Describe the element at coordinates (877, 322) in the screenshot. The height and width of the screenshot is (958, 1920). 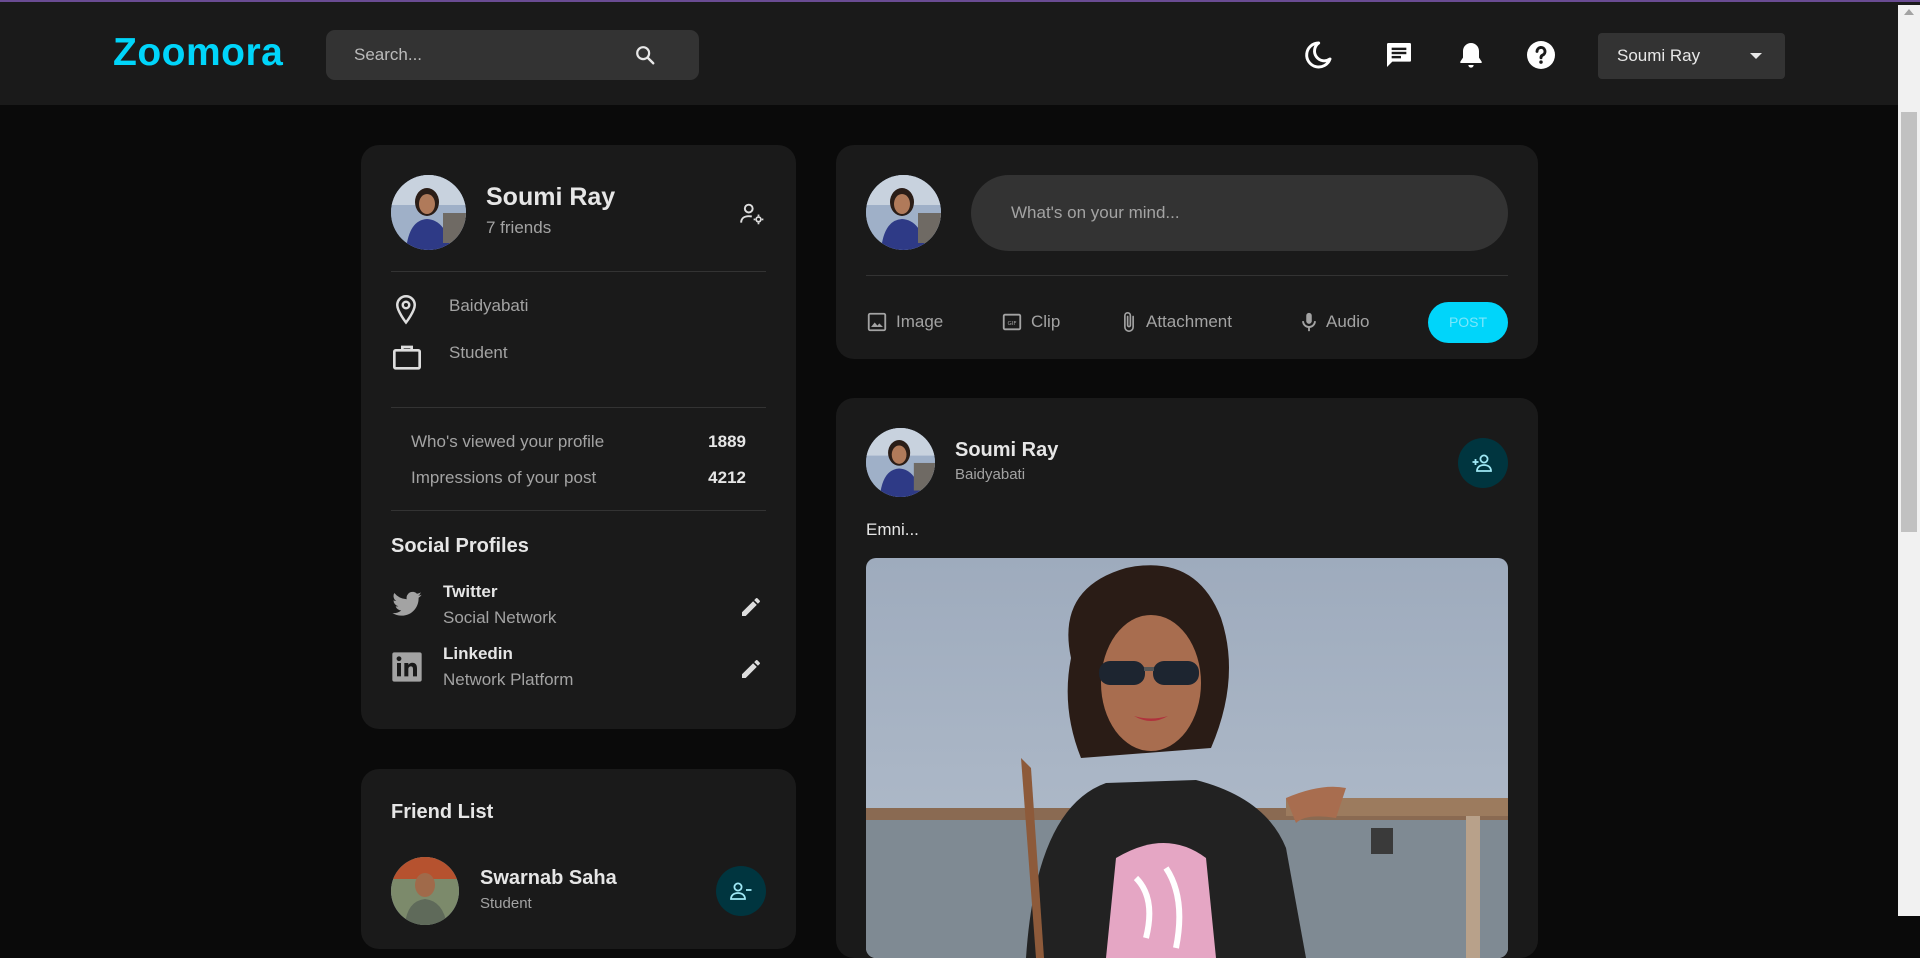
I see `image-icon` at that location.